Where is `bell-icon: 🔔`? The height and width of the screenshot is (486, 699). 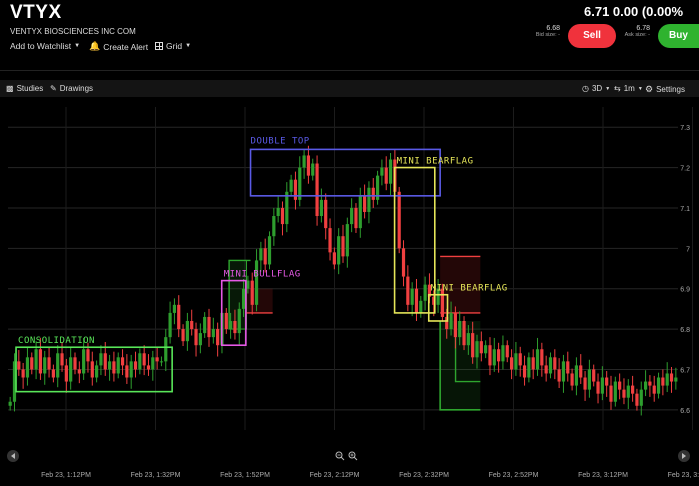 bell-icon: 🔔 is located at coordinates (95, 46).